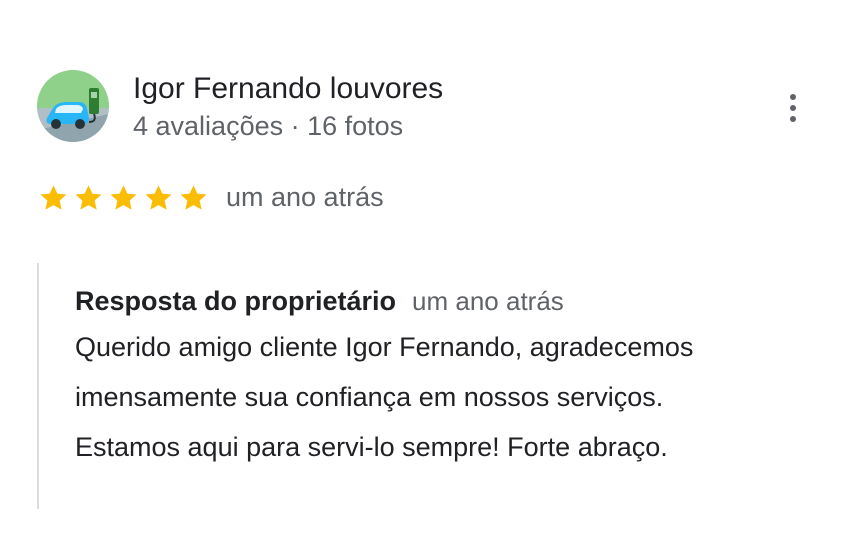  I want to click on reviewer-stats: 4 avaliações · 16 fotos, so click(268, 126).